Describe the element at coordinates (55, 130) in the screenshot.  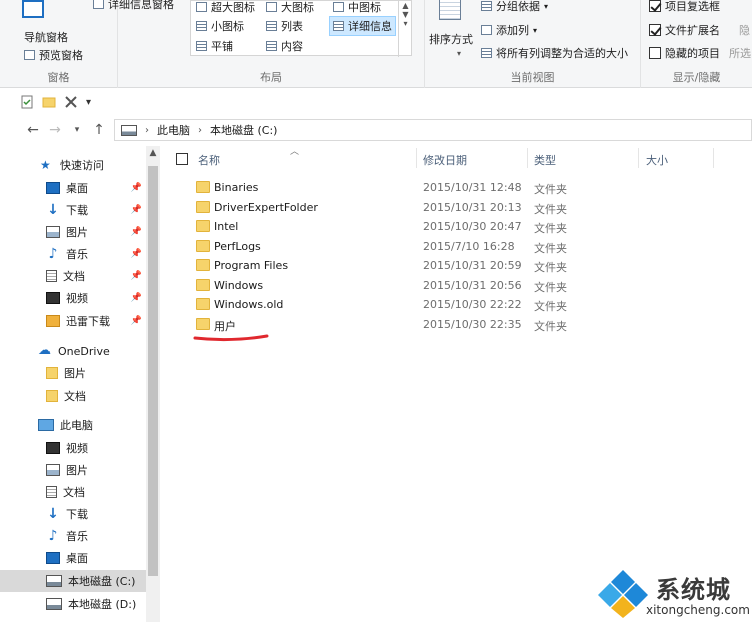
I see `forward-arrow-icon: →` at that location.